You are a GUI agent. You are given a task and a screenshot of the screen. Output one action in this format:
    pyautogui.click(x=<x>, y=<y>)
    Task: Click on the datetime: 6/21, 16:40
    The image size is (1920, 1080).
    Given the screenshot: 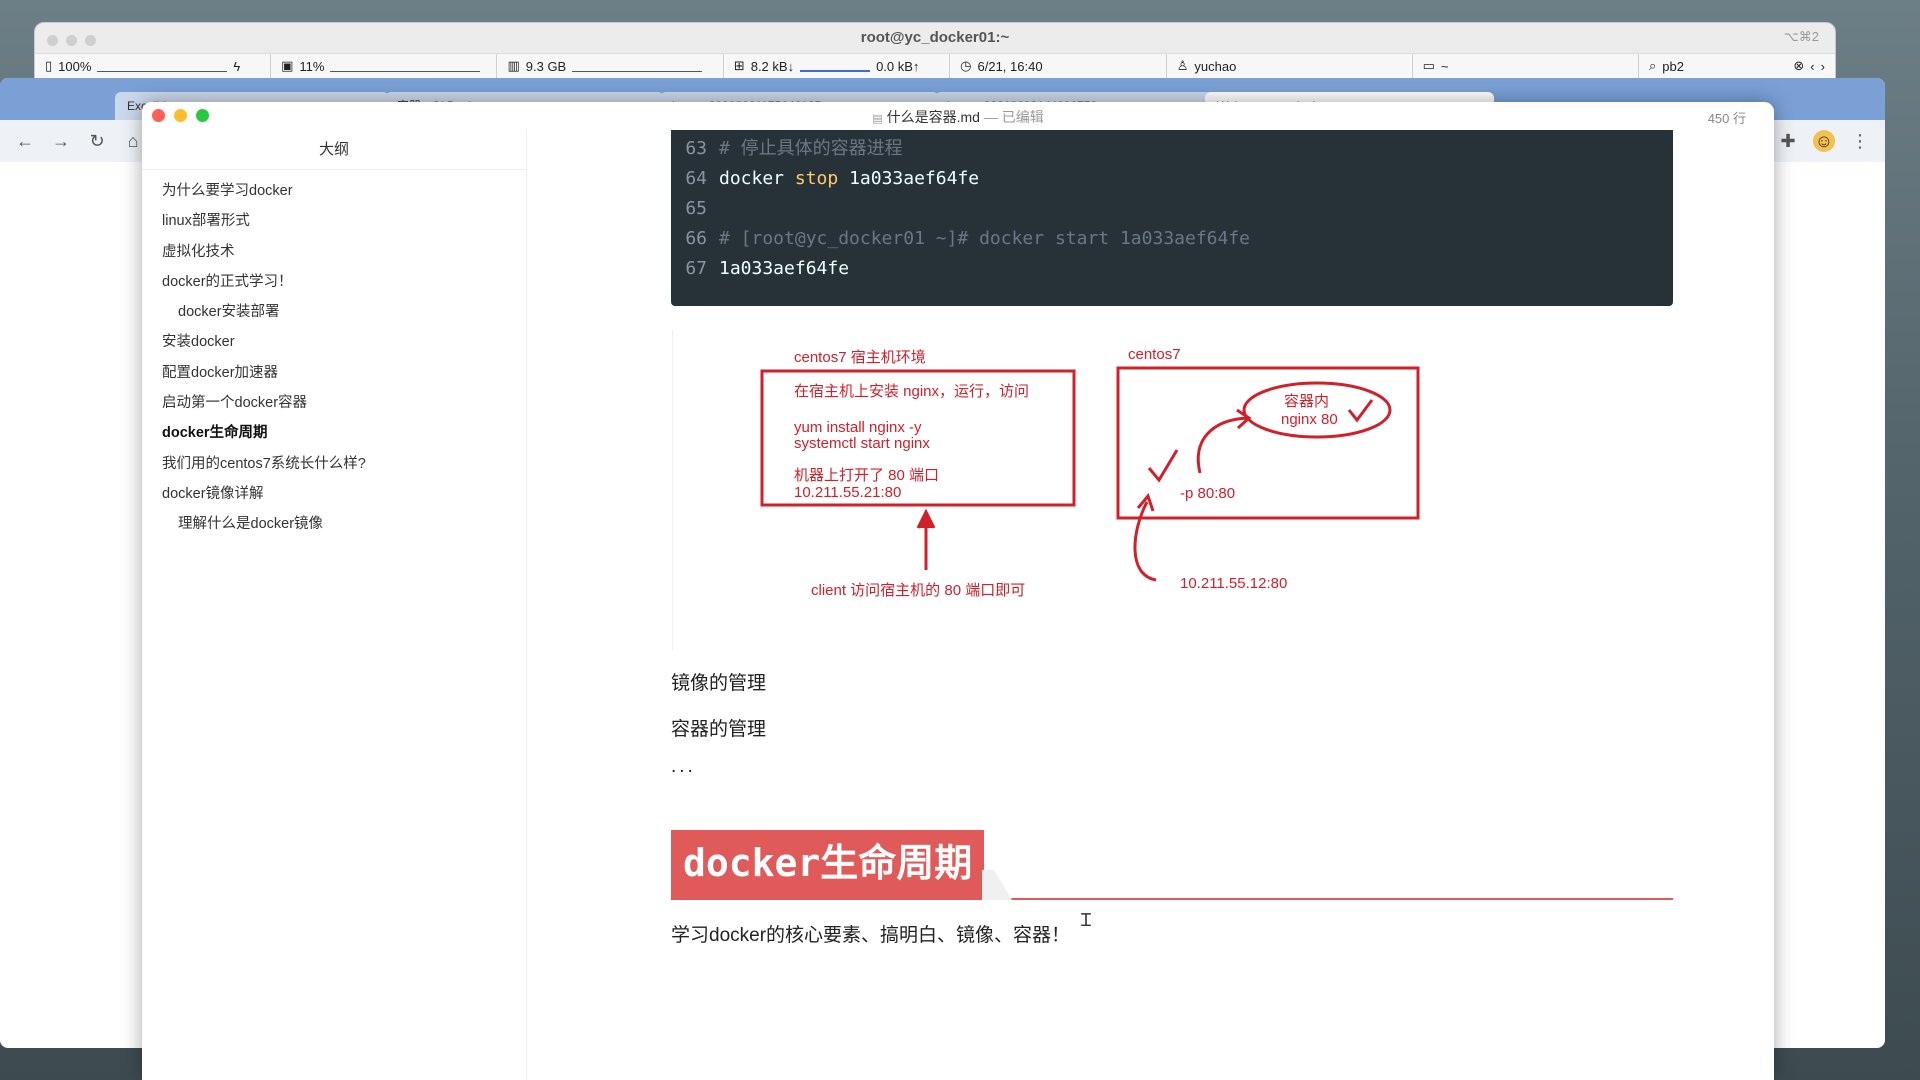 What is the action you would take?
    pyautogui.click(x=1010, y=66)
    